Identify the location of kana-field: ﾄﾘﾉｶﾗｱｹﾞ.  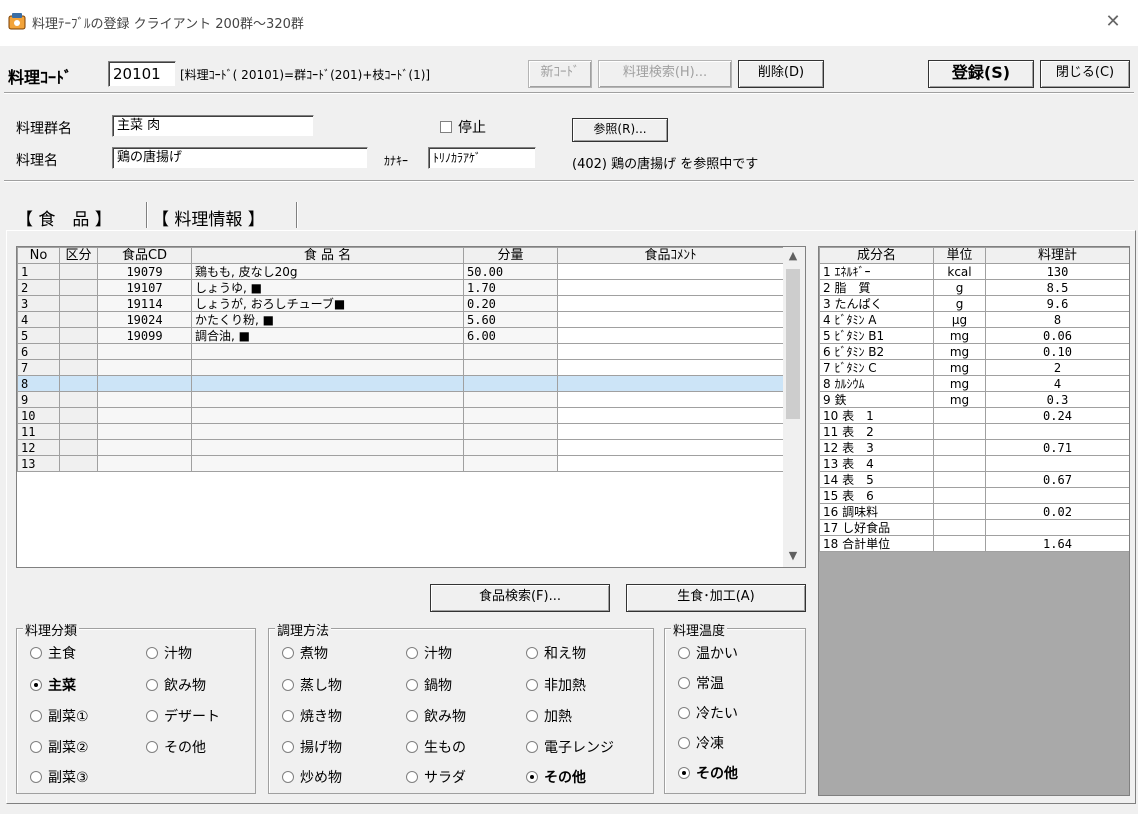
(482, 158).